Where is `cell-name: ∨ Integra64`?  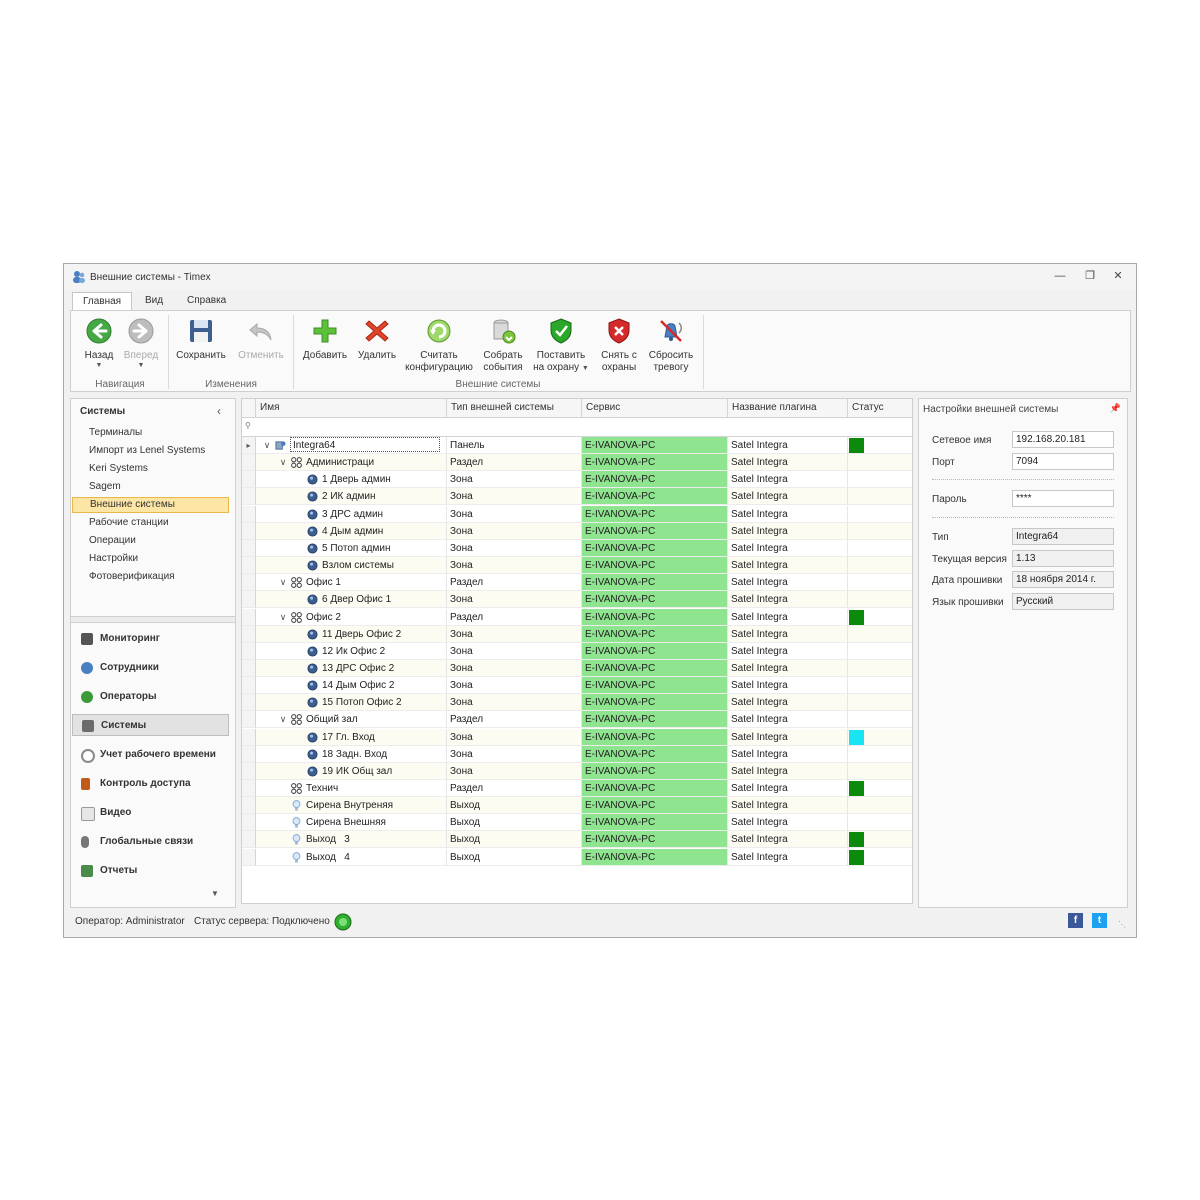 cell-name: ∨ Integra64 is located at coordinates (351, 445).